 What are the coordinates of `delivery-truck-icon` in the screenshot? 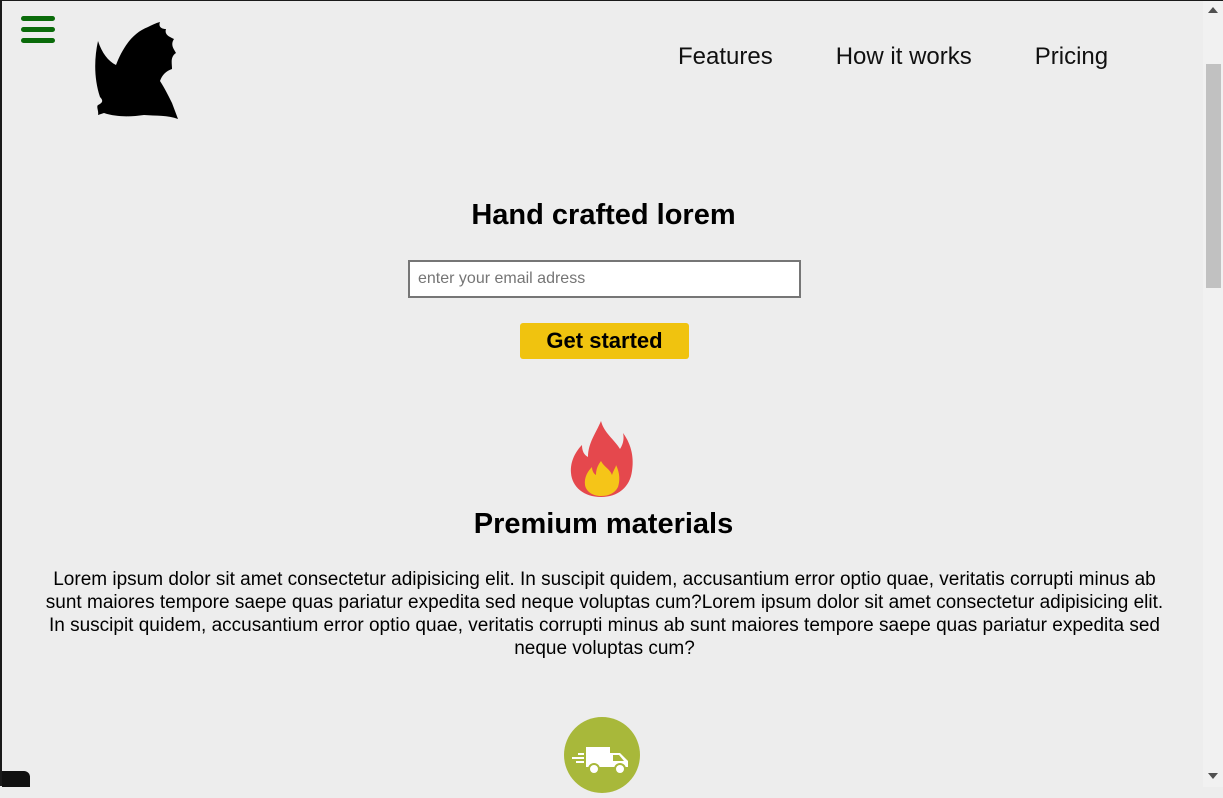 It's located at (602, 755).